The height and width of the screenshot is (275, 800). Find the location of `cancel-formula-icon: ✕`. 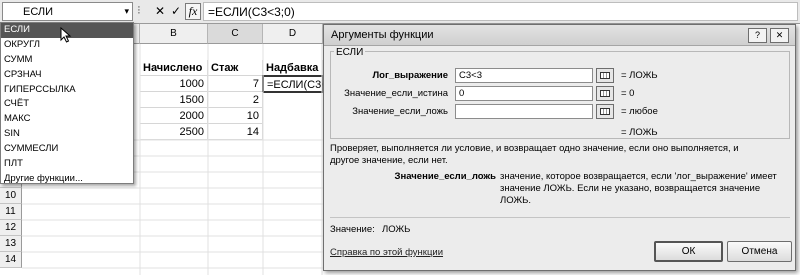

cancel-formula-icon: ✕ is located at coordinates (160, 11).